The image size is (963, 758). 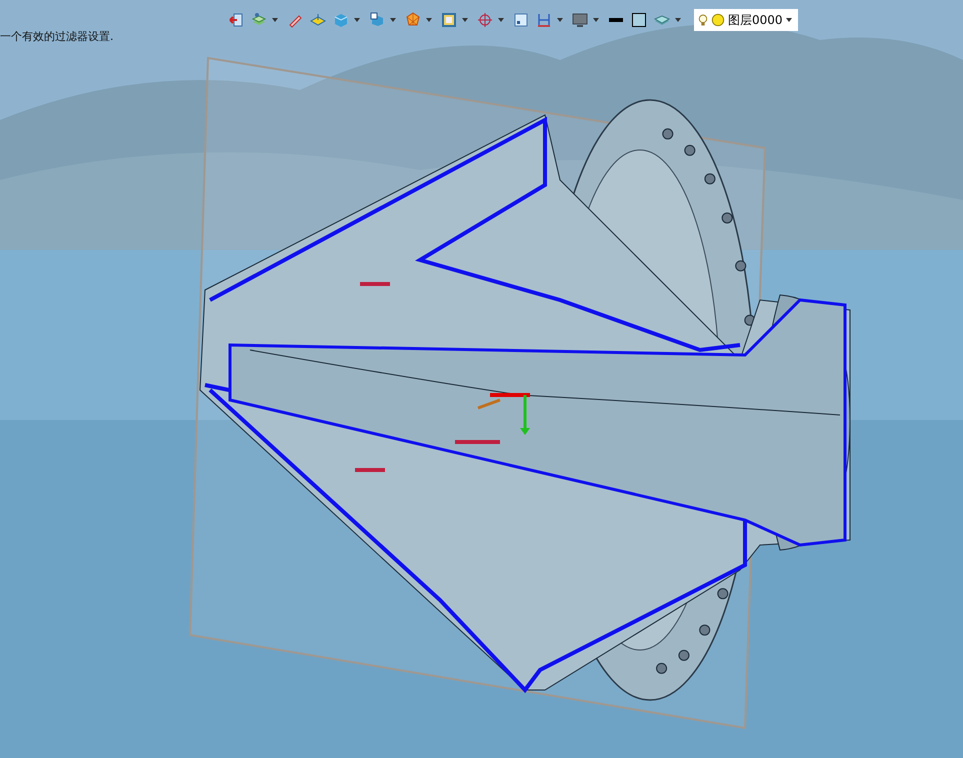 What do you see at coordinates (503, 414) in the screenshot?
I see `axis-triad-icon` at bounding box center [503, 414].